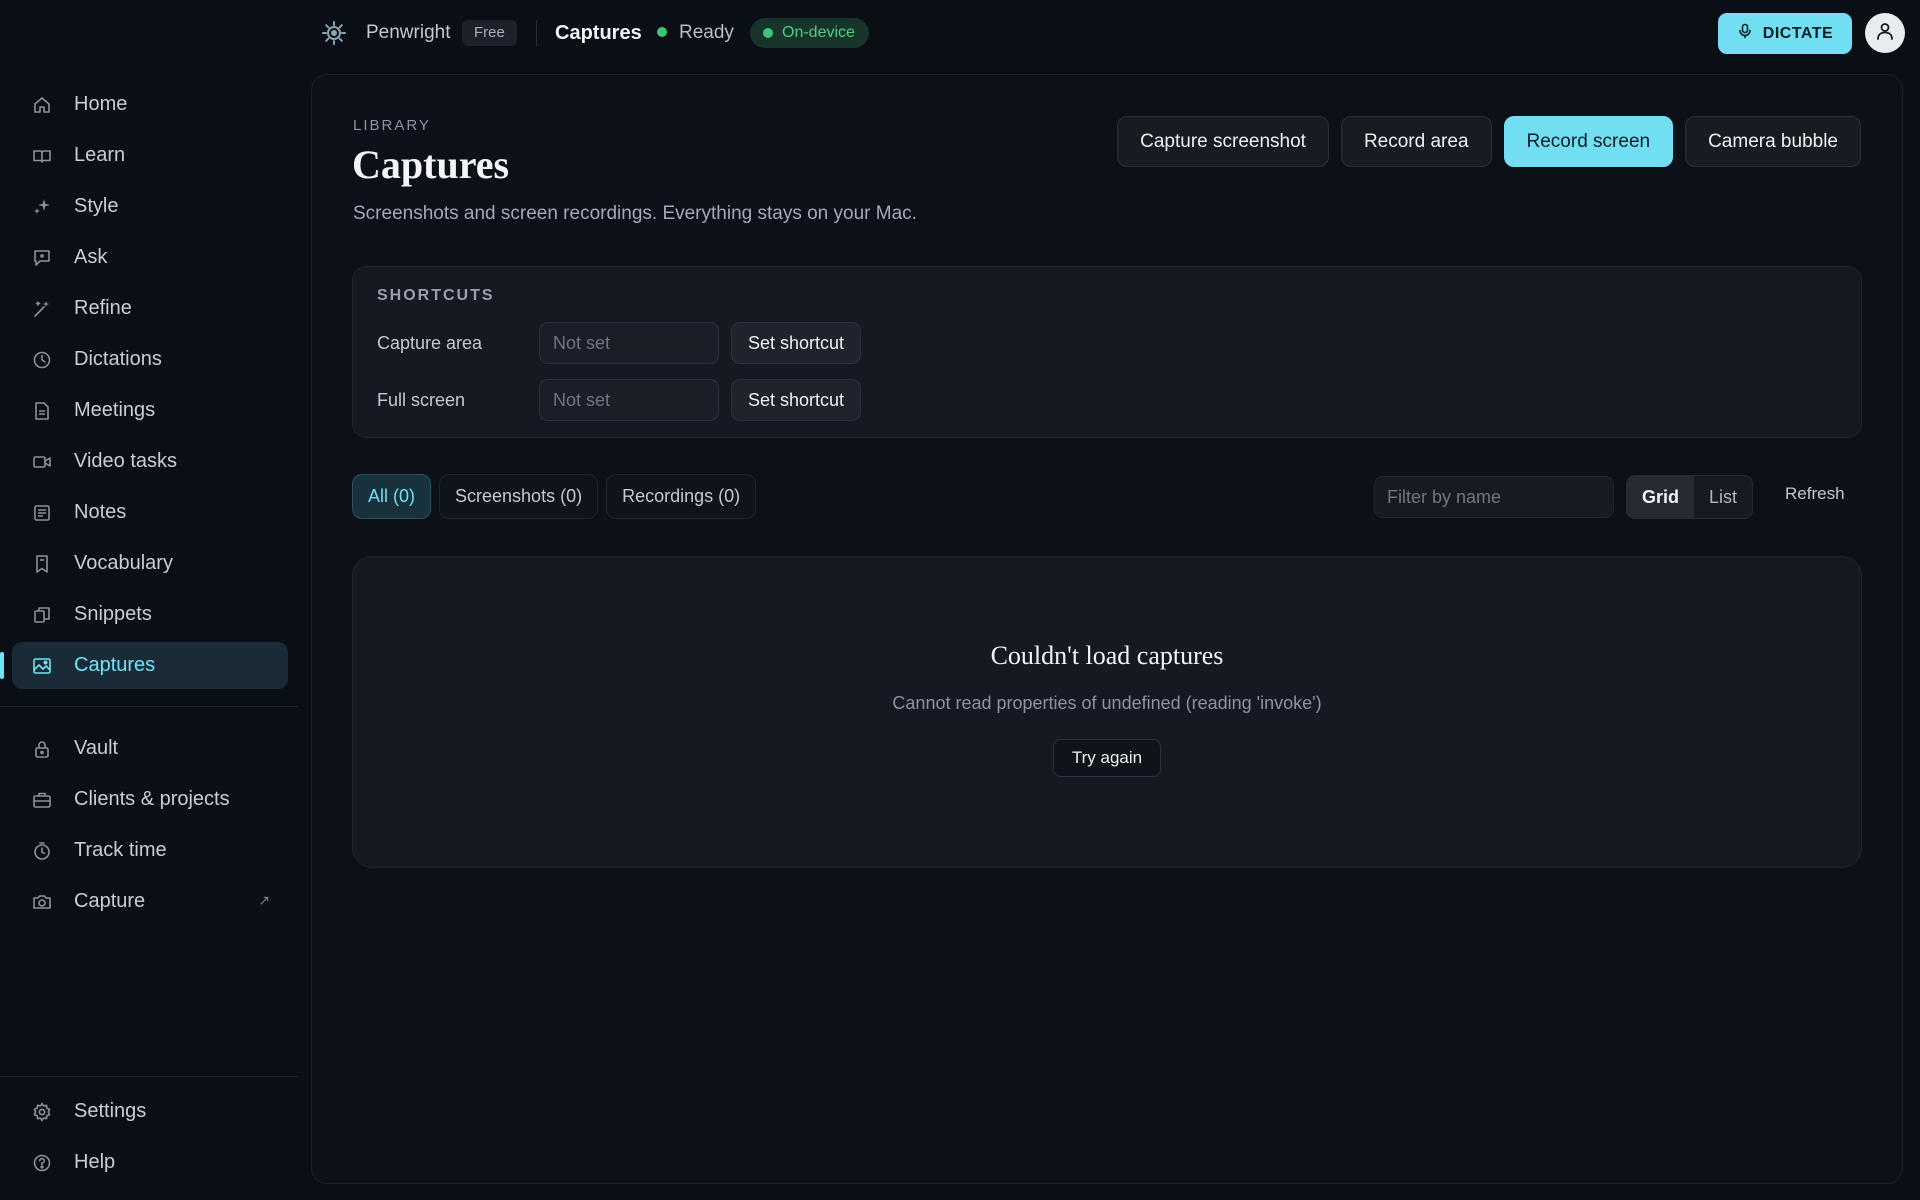  Describe the element at coordinates (42, 1112) in the screenshot. I see `gear-icon` at that location.